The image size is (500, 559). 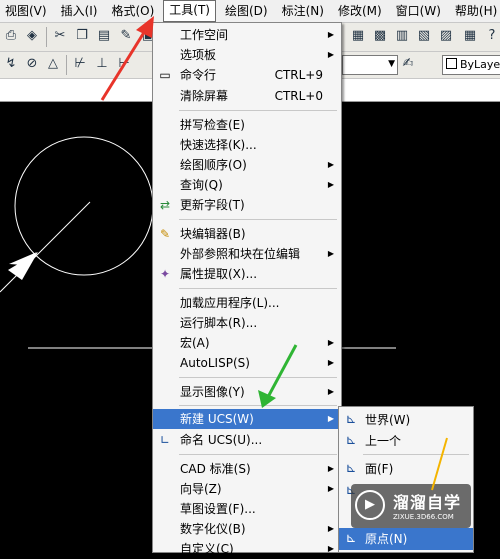 What do you see at coordinates (213, 234) in the screenshot?
I see `menu-item-label: 块编辑器(B)` at bounding box center [213, 234].